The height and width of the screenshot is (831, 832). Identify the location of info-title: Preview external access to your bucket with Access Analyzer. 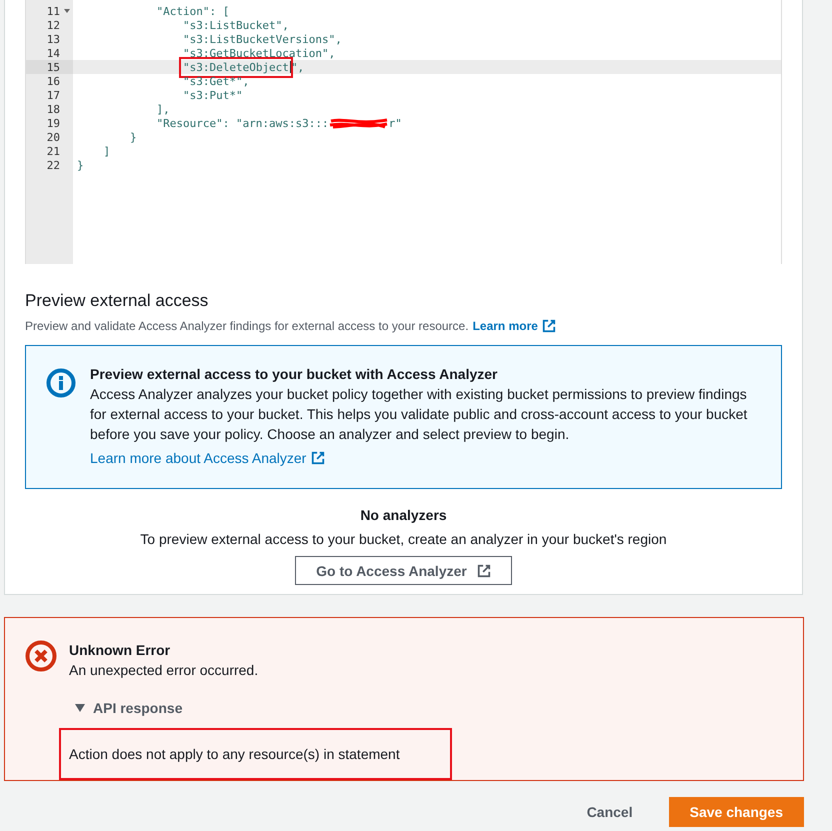
(294, 374).